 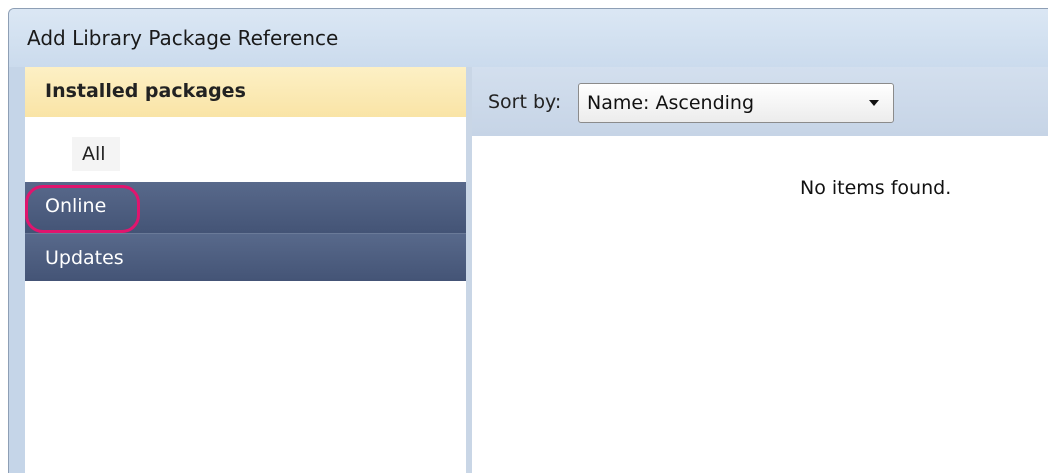 I want to click on title-bar: Add Library Package Reference, so click(x=528, y=38).